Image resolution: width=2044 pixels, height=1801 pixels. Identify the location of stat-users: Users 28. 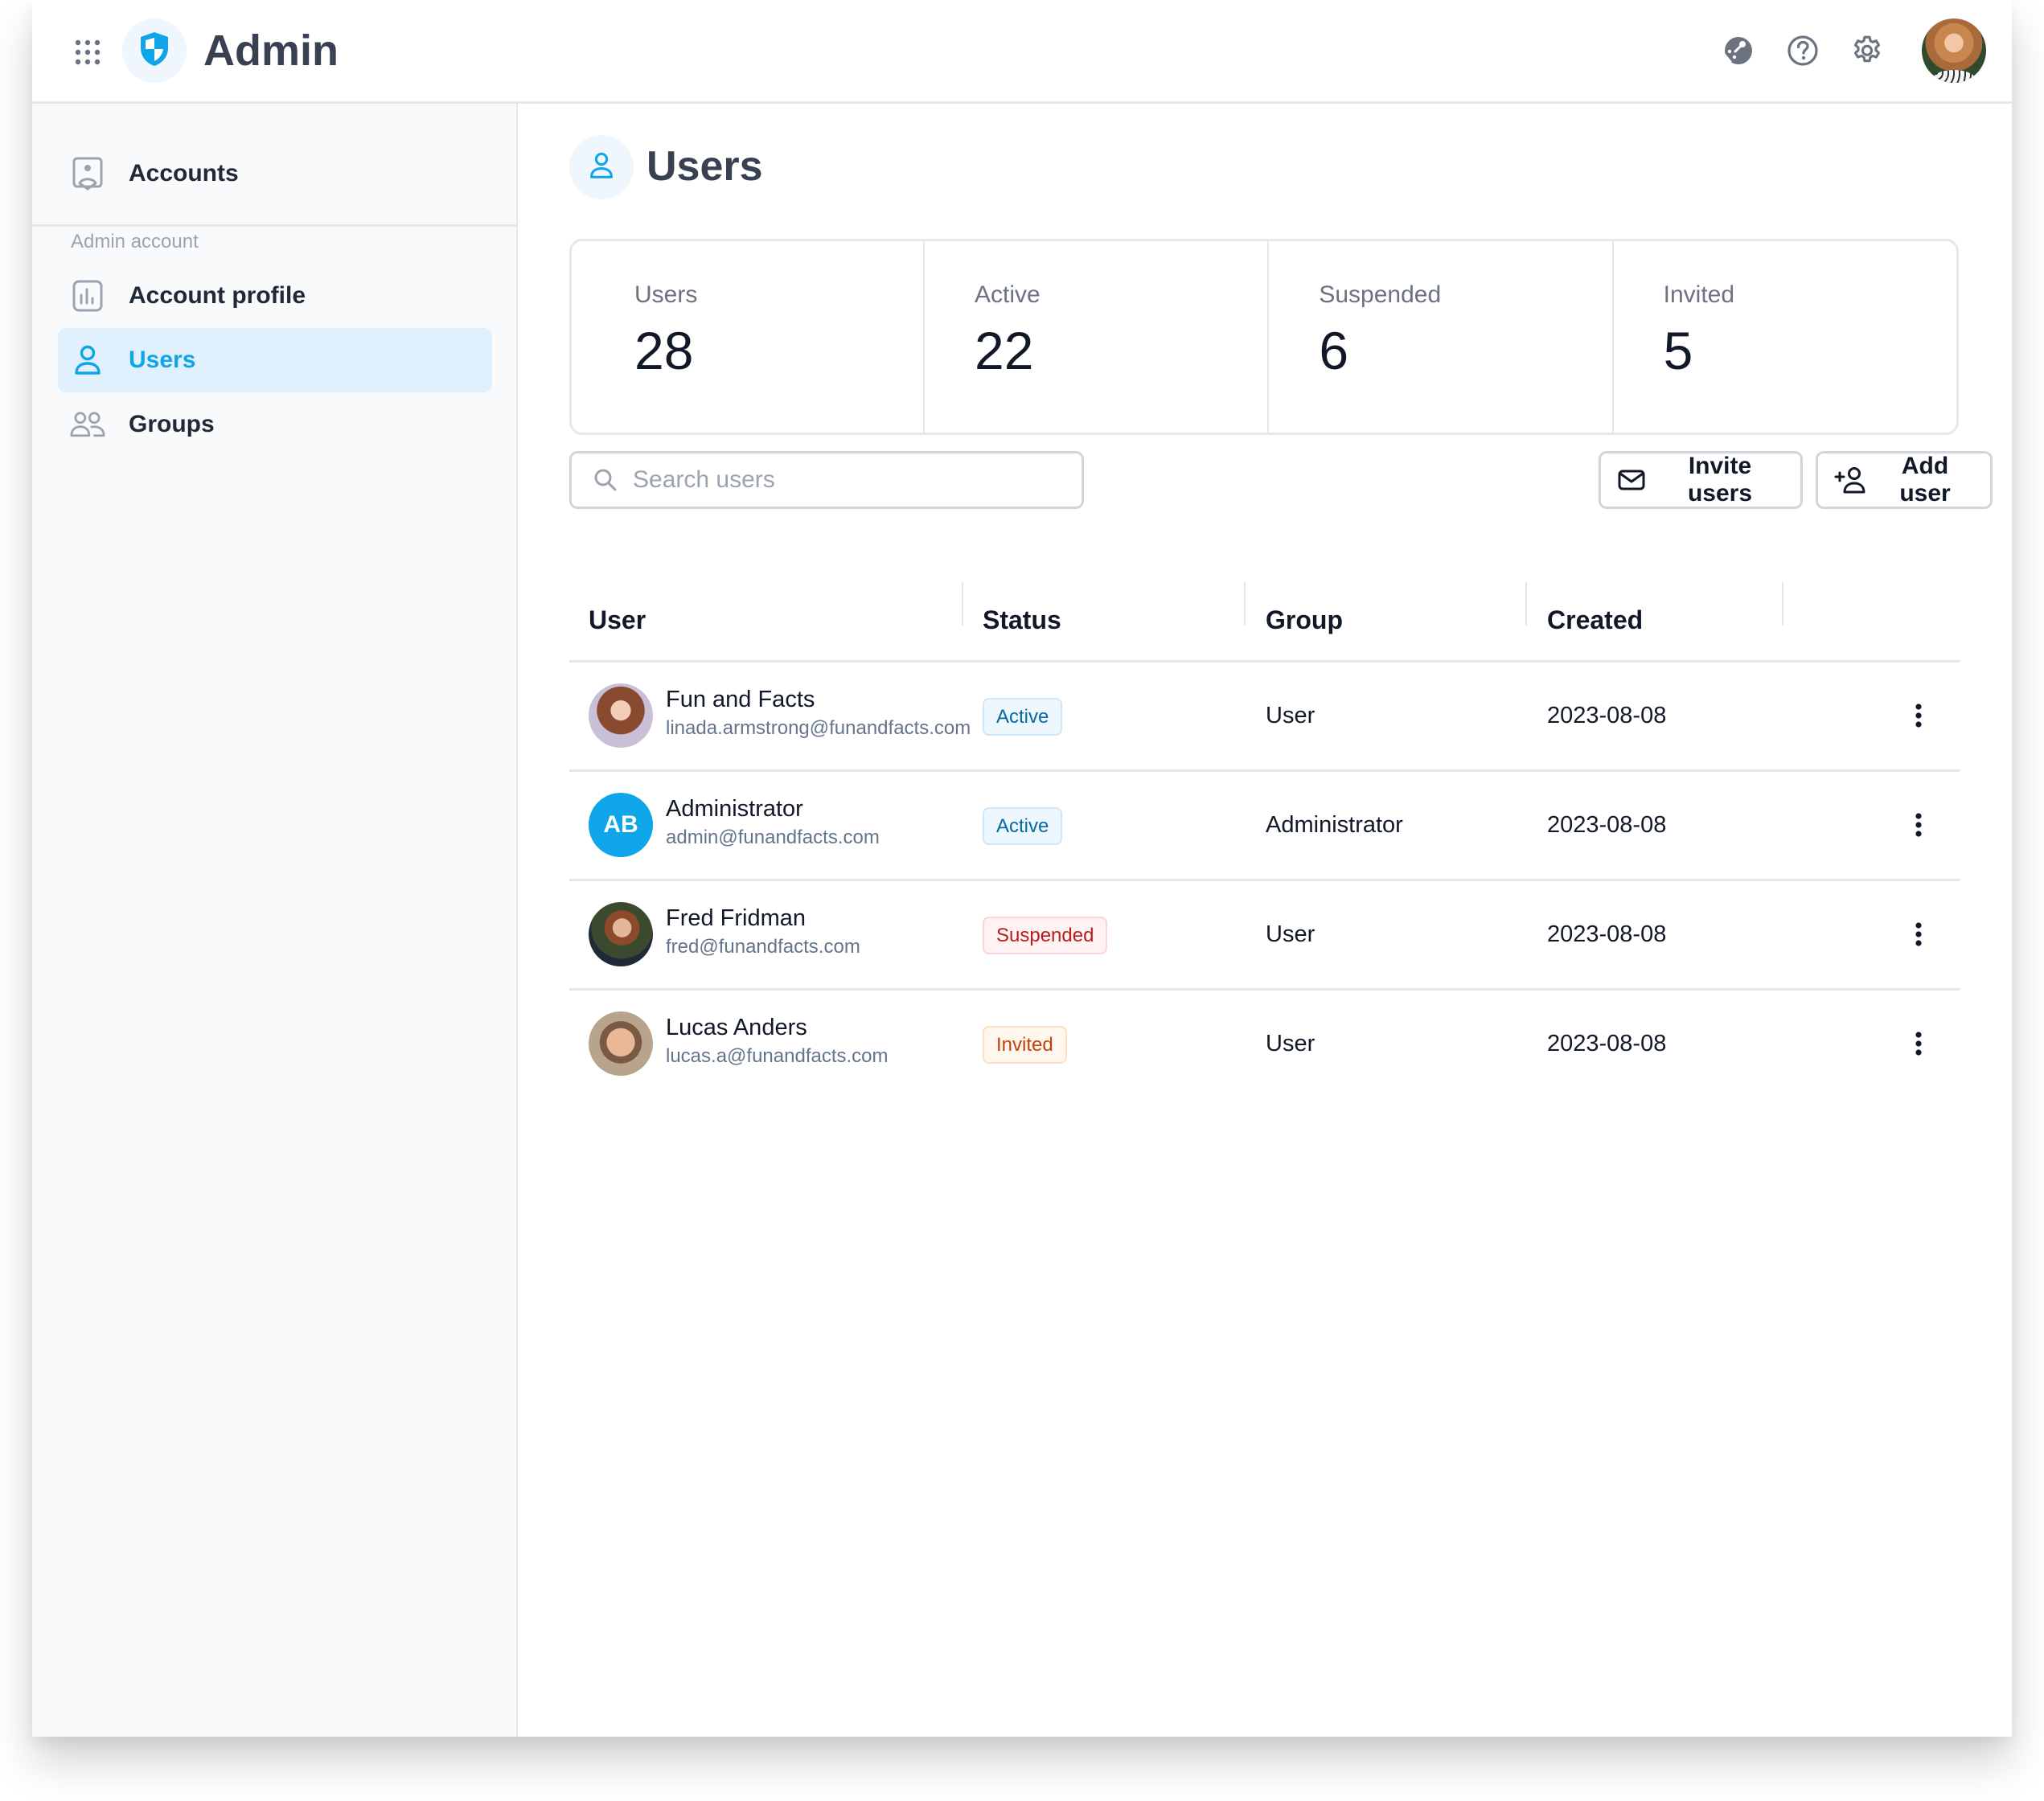
(748, 337).